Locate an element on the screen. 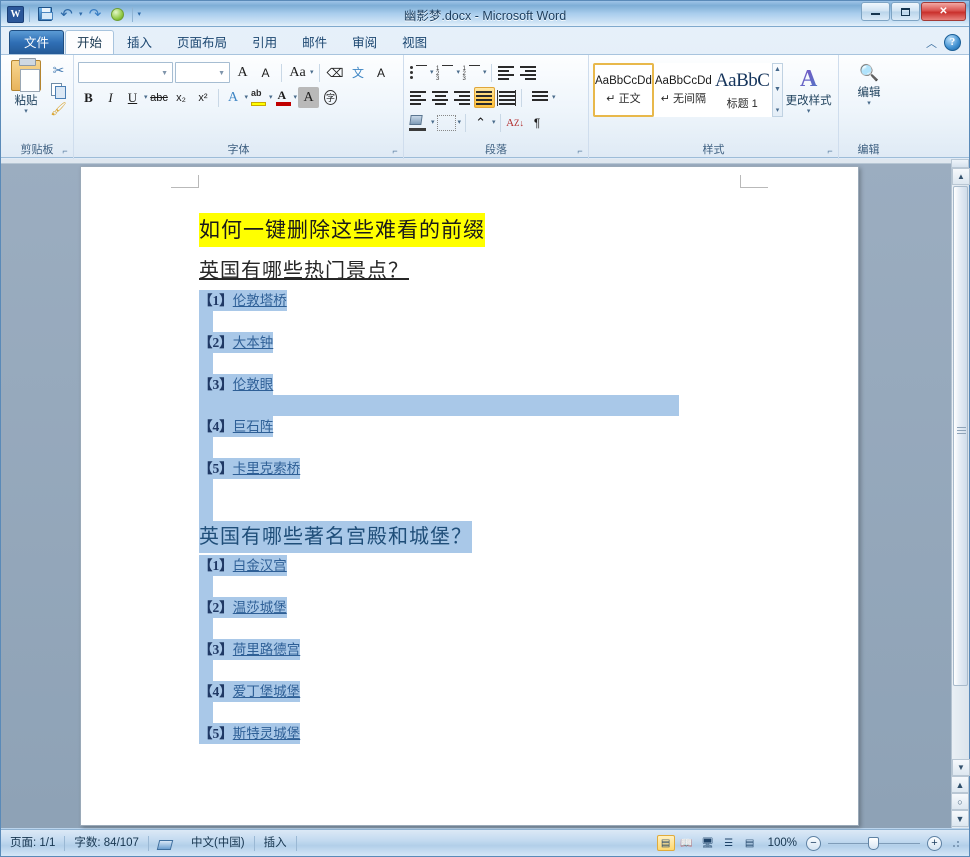 The image size is (970, 857). word-count: 字数: 84/107 is located at coordinates (106, 843).